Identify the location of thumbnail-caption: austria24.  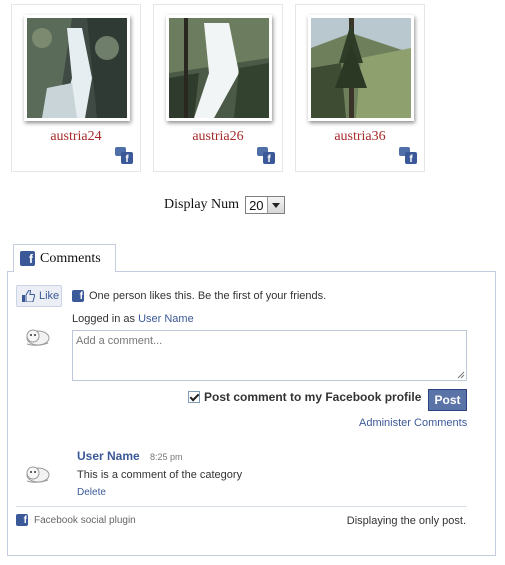
(76, 137).